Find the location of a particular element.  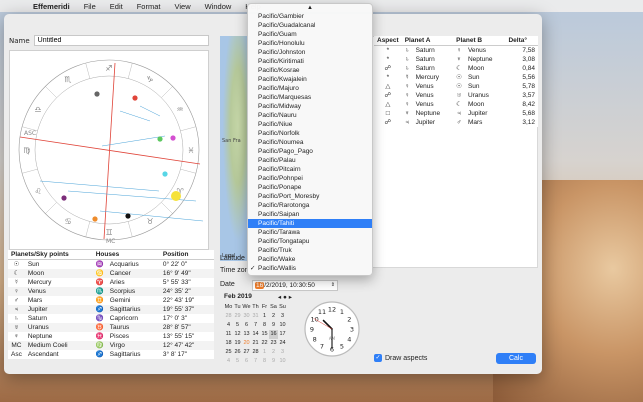

timezone-option: Pacific/Port_Moresby is located at coordinates (310, 196).